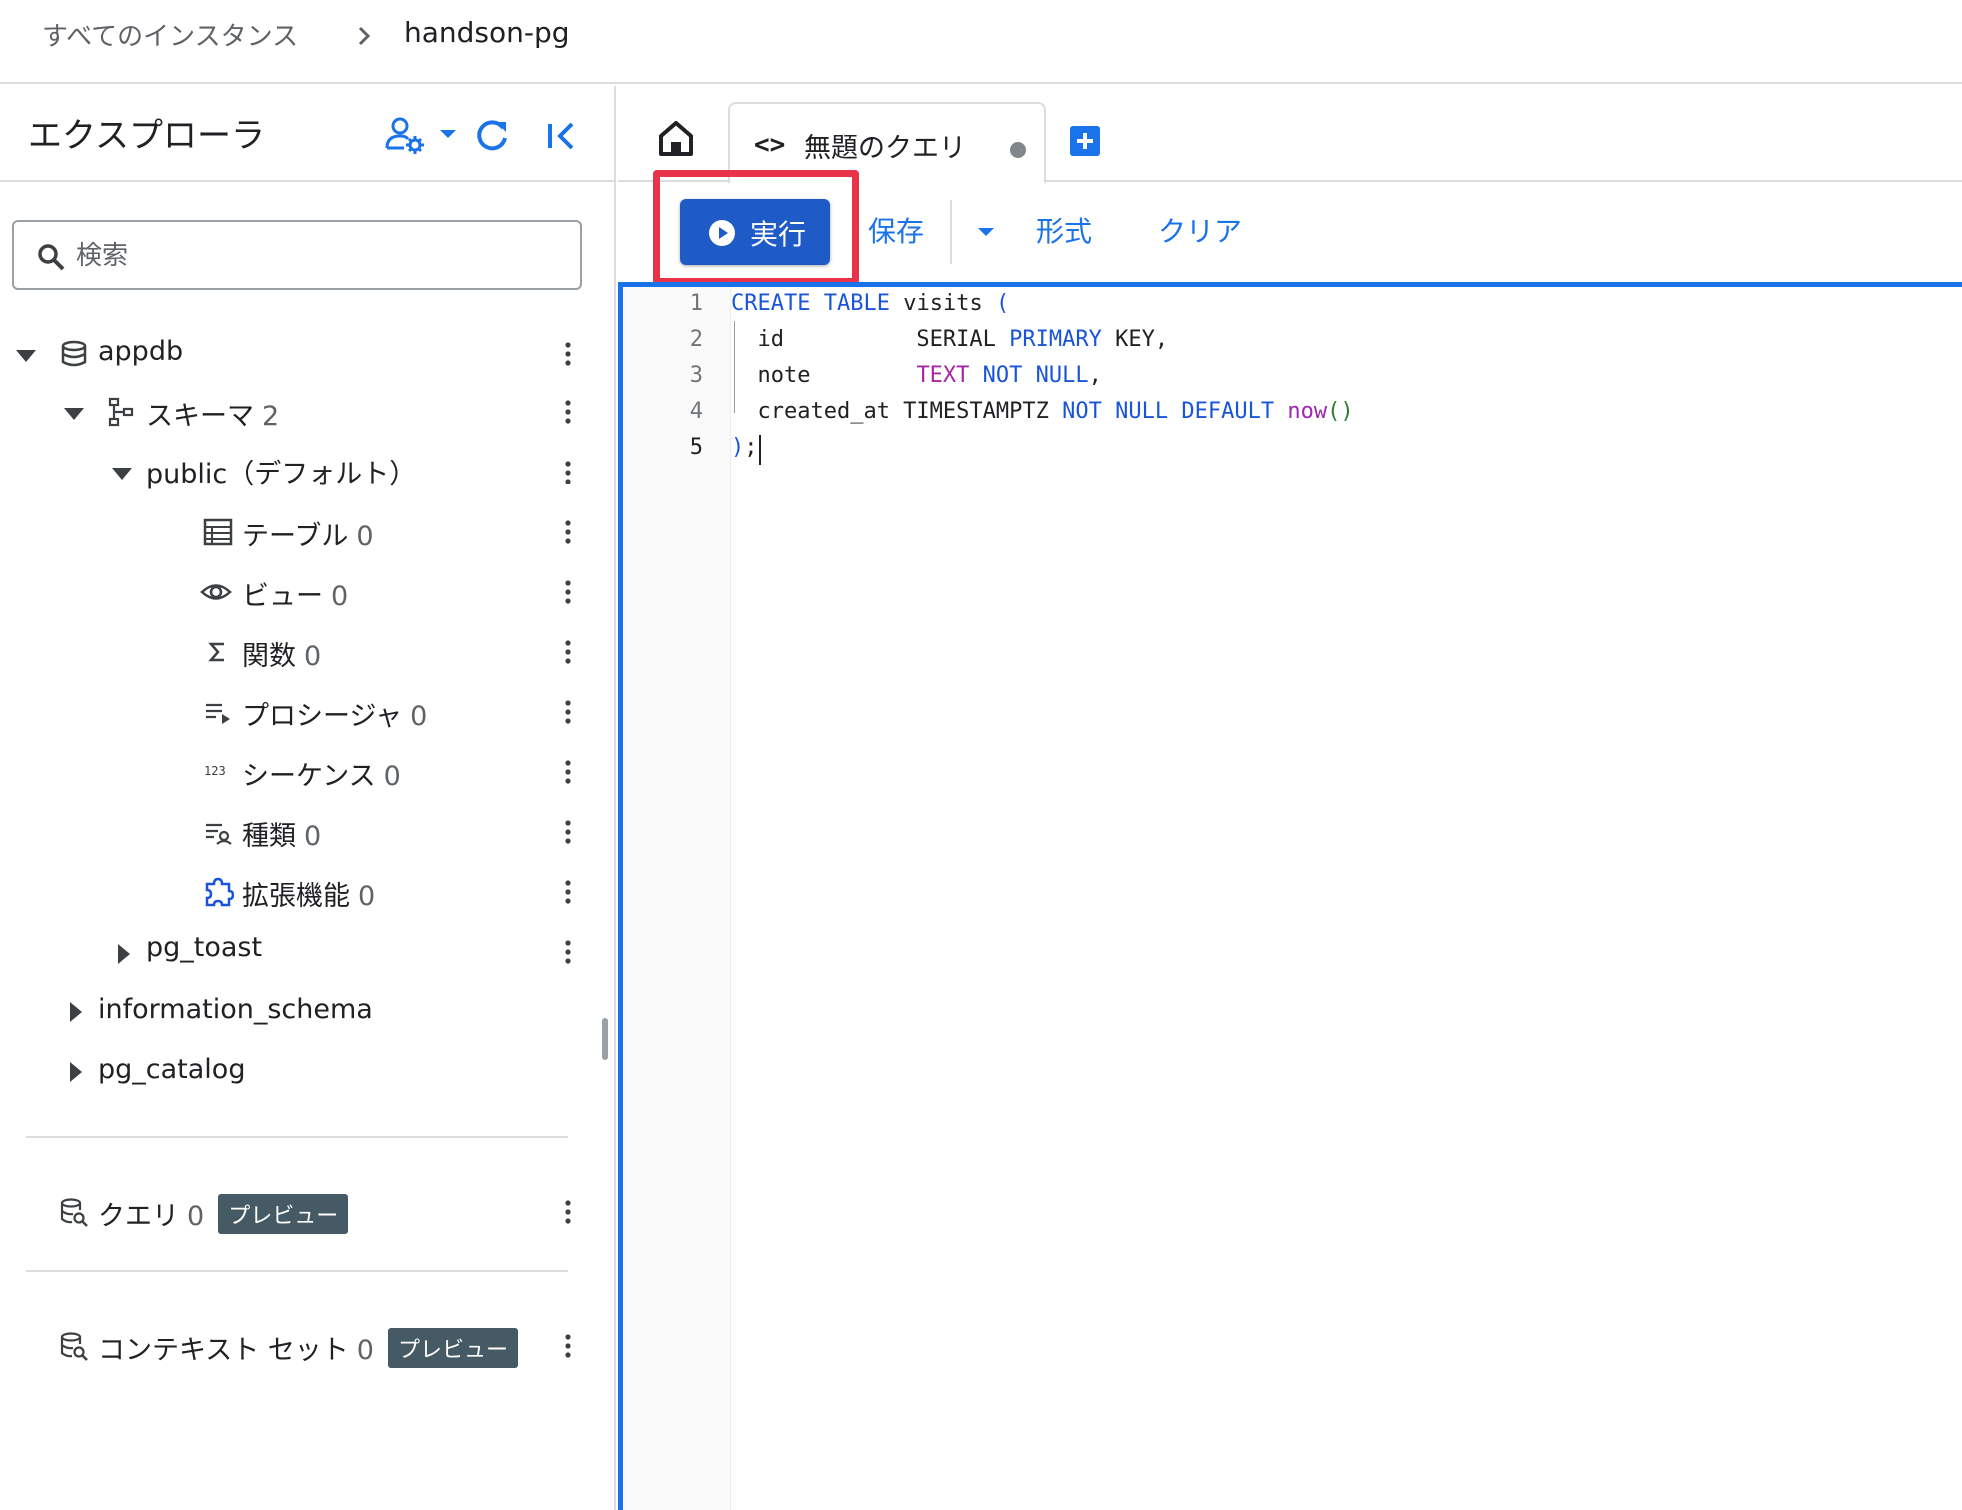 The width and height of the screenshot is (1962, 1510). What do you see at coordinates (300, 950) in the screenshot?
I see `tree-item-pg-toast: pg_toast` at bounding box center [300, 950].